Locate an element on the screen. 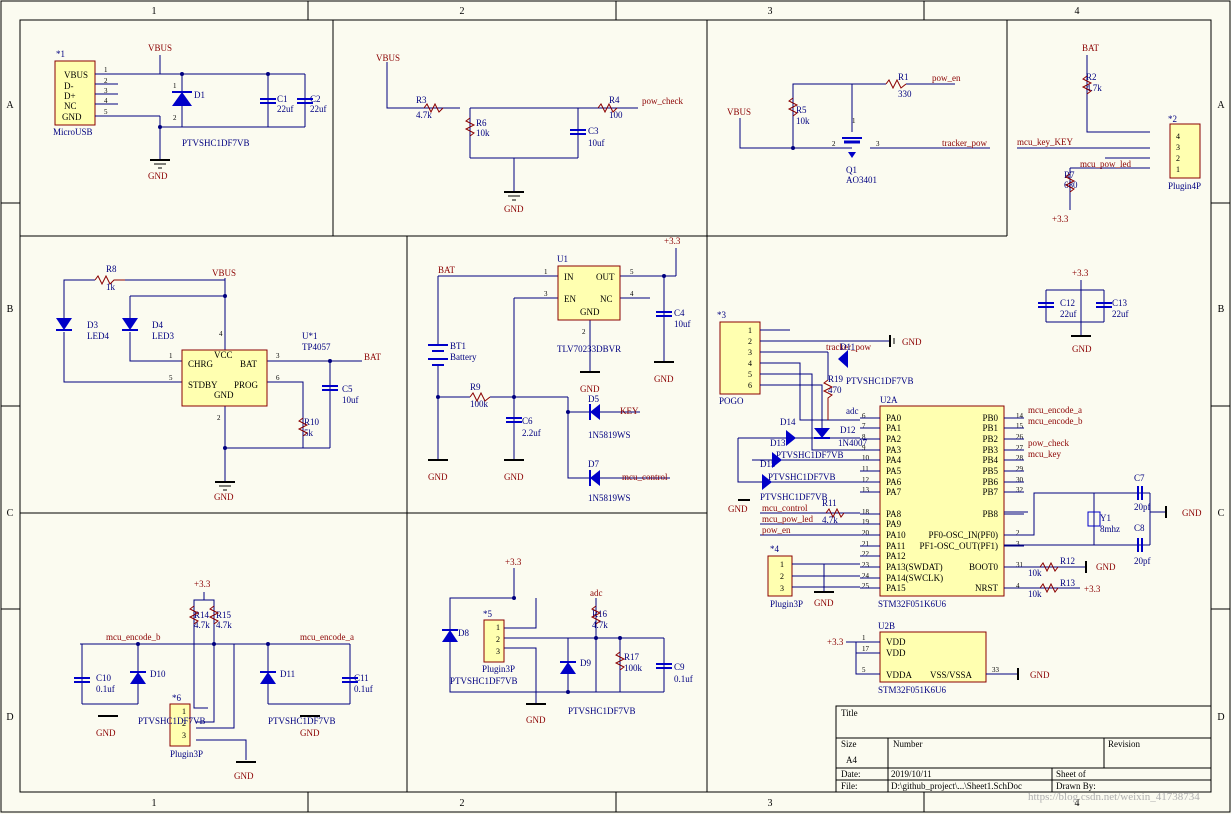 Image resolution: width=1231 pixels, height=814 pixels. enc-c11v: 0.1uf is located at coordinates (363, 689).